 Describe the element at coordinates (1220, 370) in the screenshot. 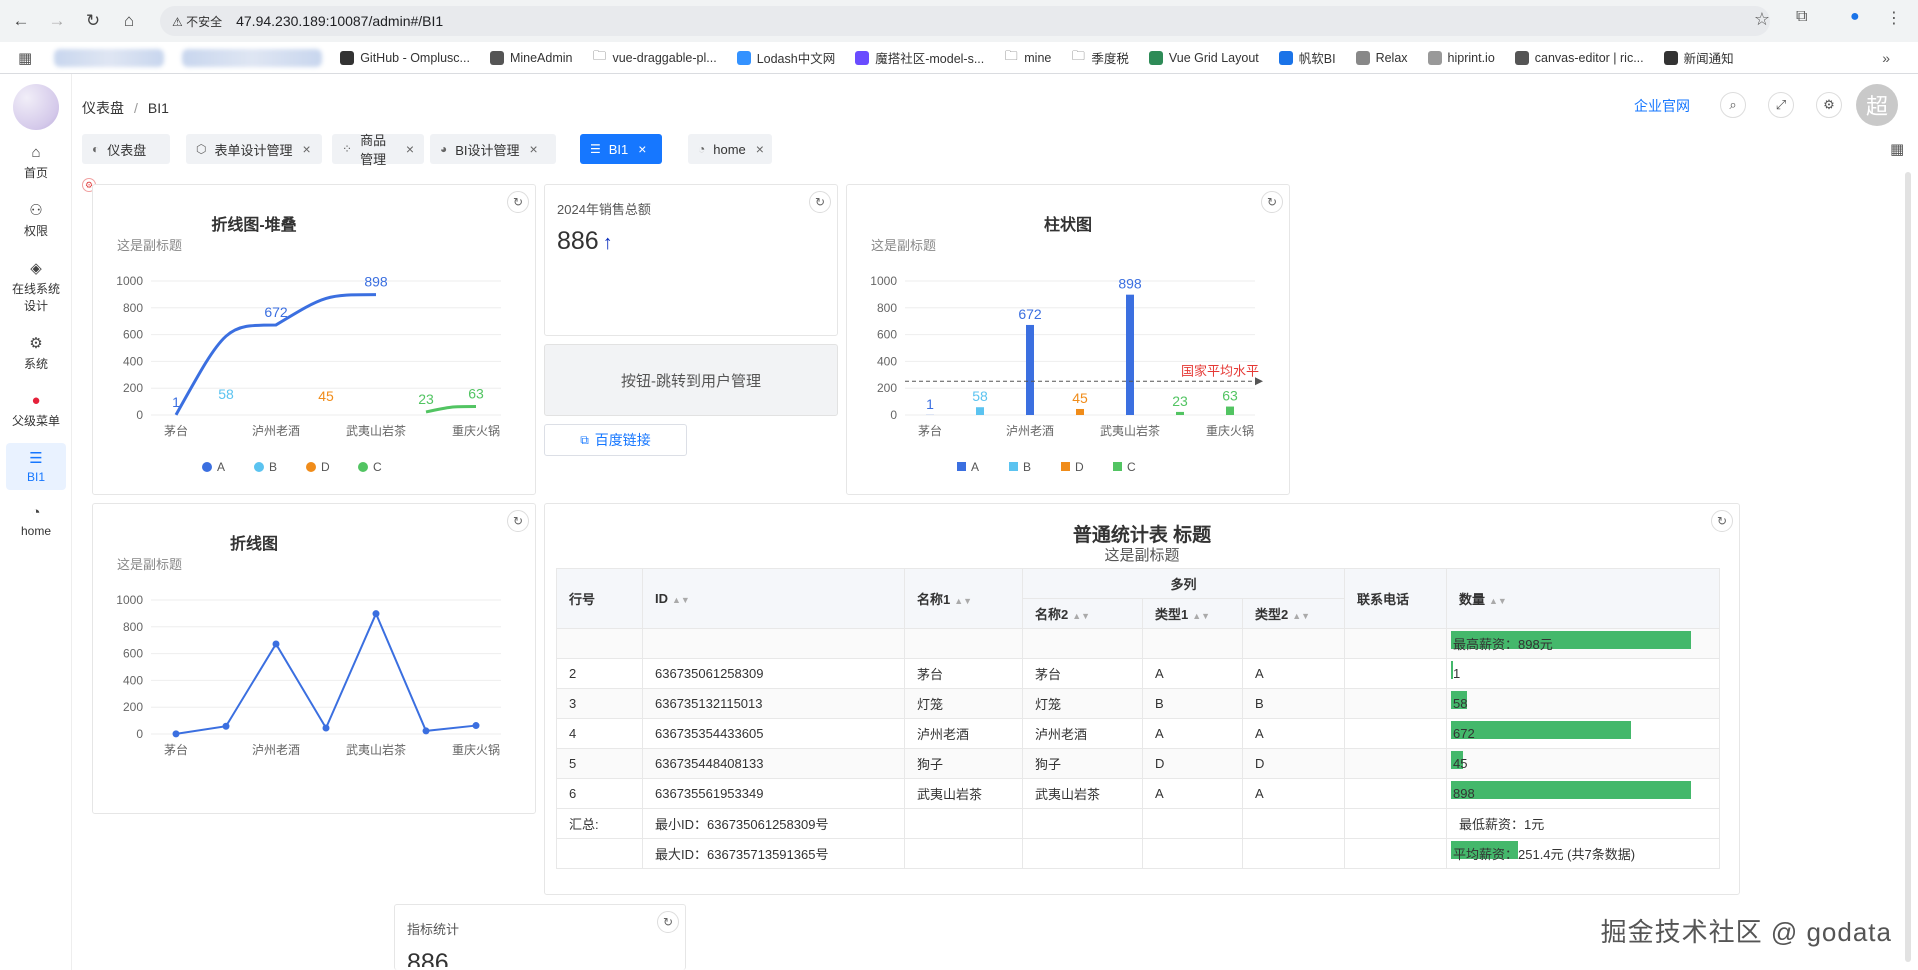

I see `average-line-label: 国家平均水平` at that location.